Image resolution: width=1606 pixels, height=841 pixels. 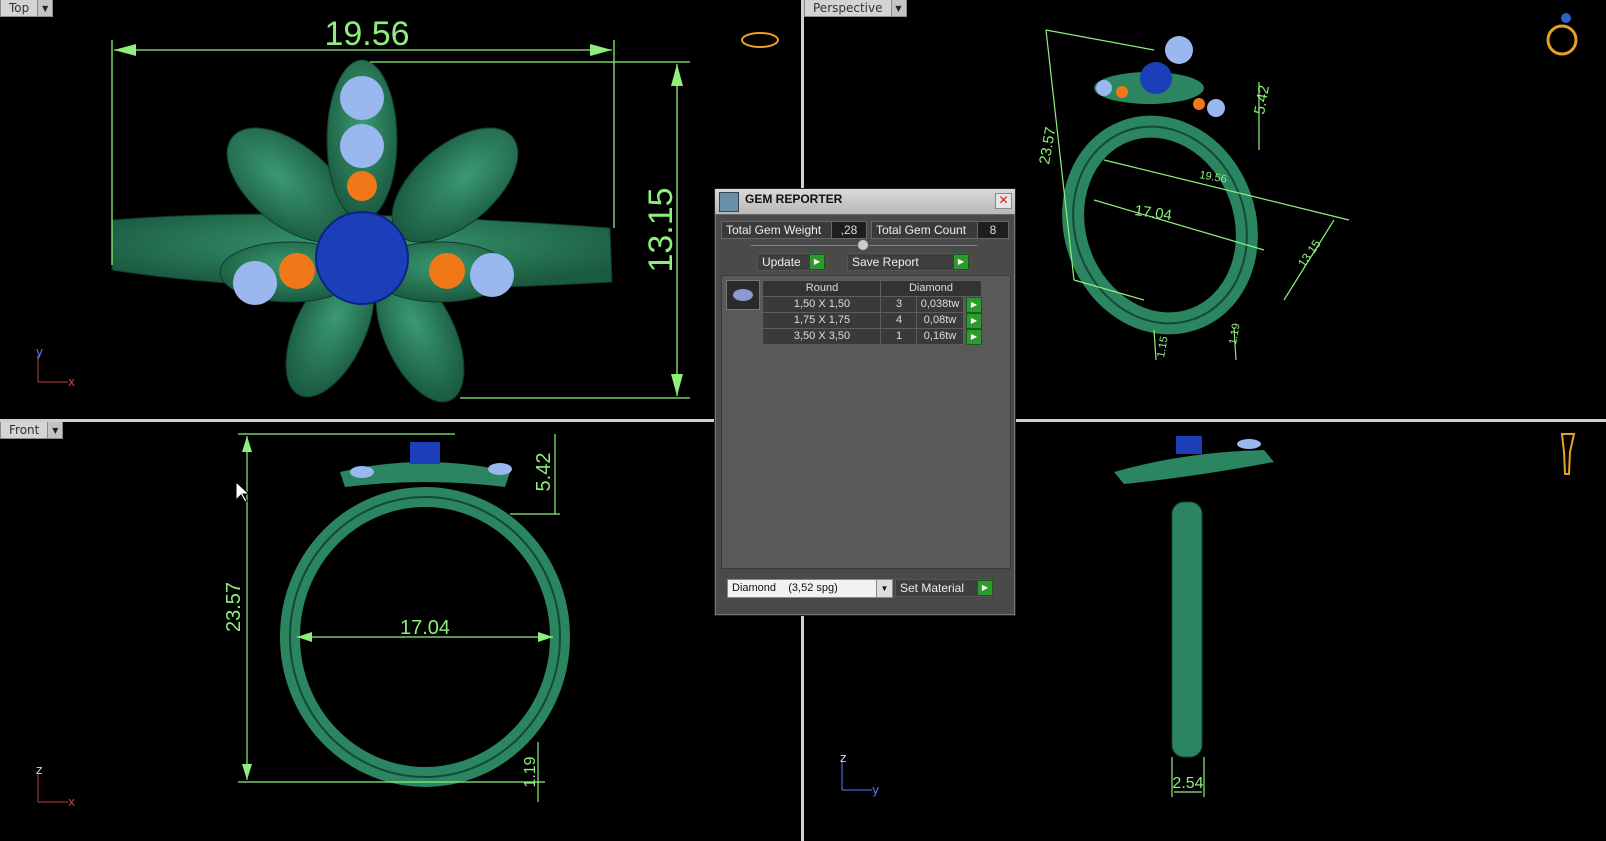 What do you see at coordinates (303, 621) in the screenshot?
I see `front-view-scene: 23.57 17.04 5.42 1.19 z x` at bounding box center [303, 621].